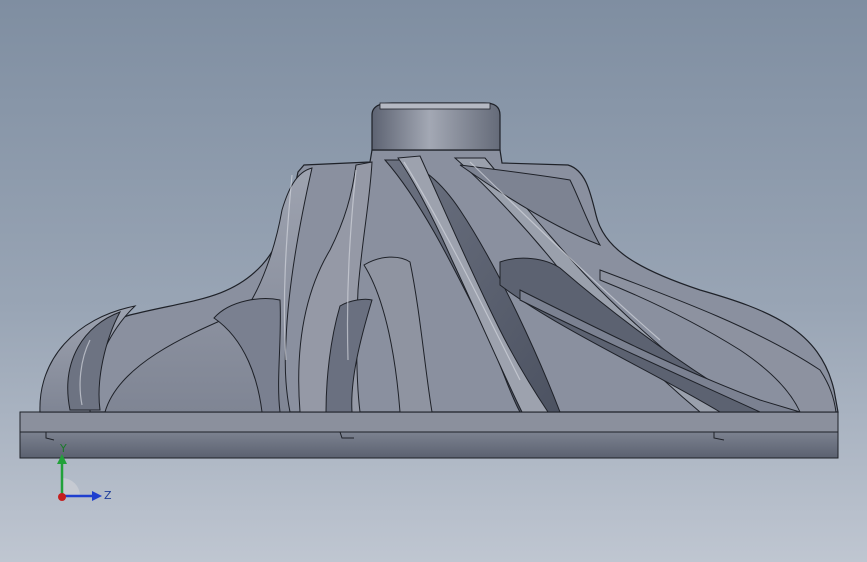  What do you see at coordinates (62, 497) in the screenshot?
I see `x-axis-dot-icon` at bounding box center [62, 497].